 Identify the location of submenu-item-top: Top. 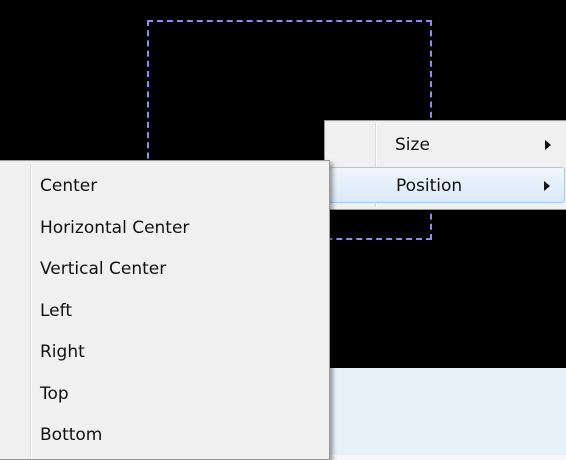
(54, 400).